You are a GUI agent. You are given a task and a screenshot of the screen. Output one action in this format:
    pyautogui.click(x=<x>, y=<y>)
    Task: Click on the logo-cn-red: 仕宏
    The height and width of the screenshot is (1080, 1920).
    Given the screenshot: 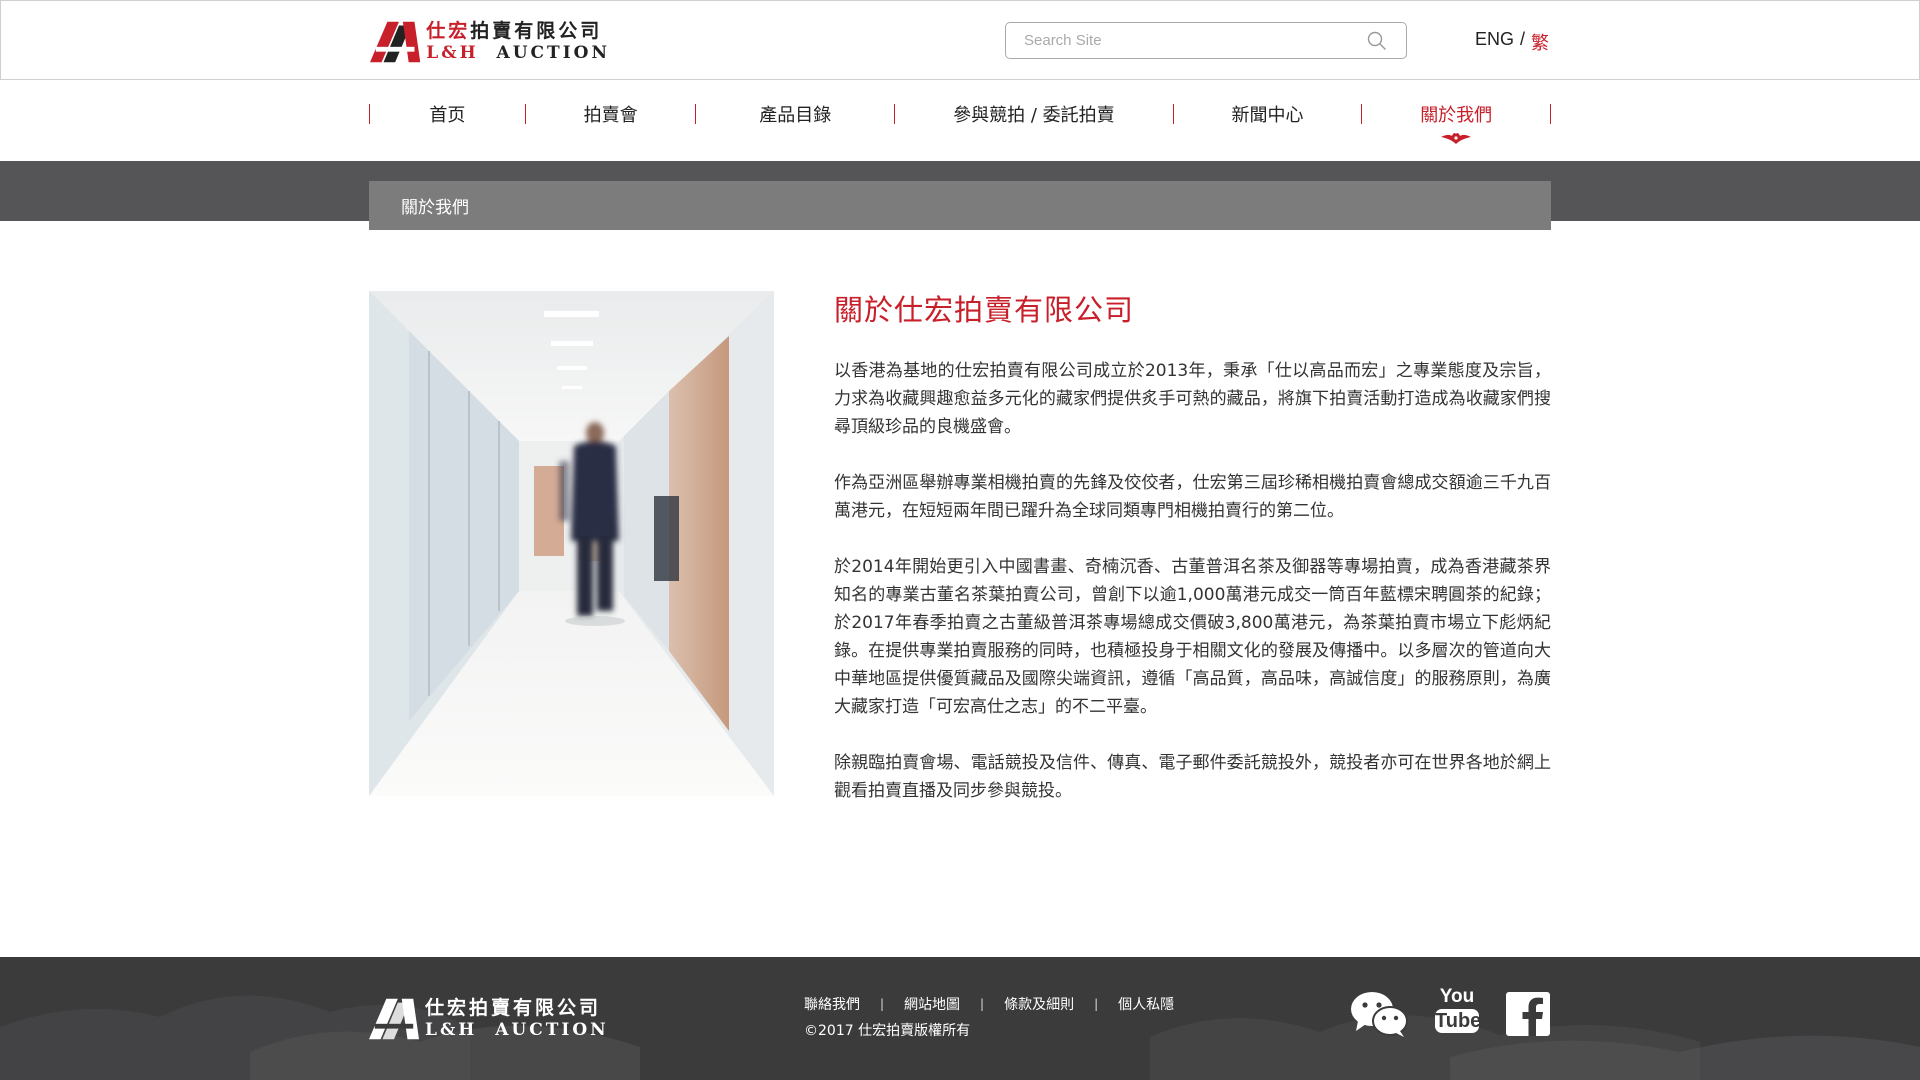 What is the action you would take?
    pyautogui.click(x=448, y=31)
    